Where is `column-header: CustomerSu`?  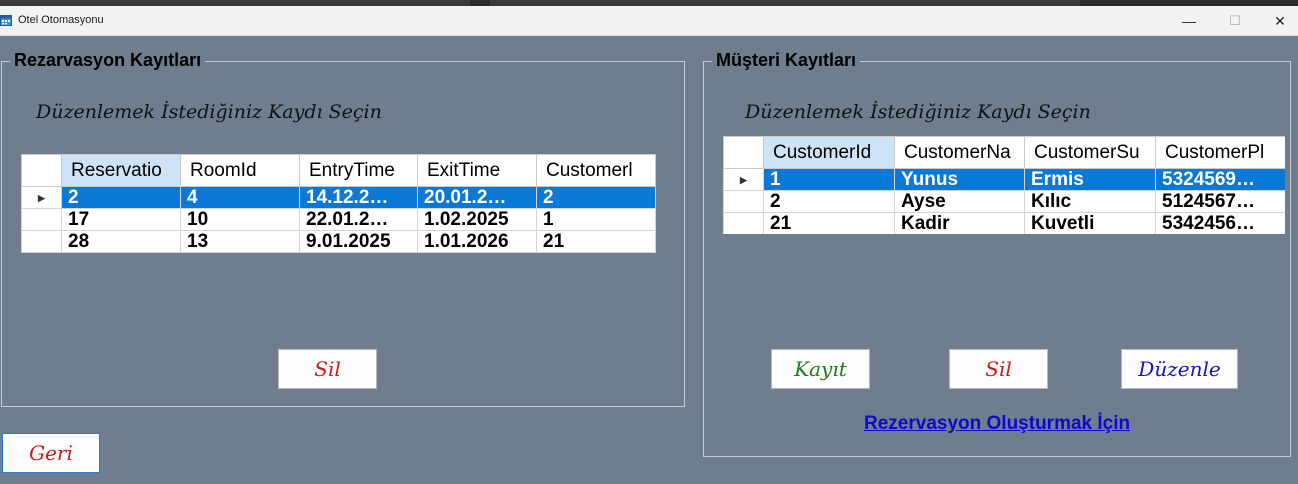
column-header: CustomerSu is located at coordinates (1090, 152).